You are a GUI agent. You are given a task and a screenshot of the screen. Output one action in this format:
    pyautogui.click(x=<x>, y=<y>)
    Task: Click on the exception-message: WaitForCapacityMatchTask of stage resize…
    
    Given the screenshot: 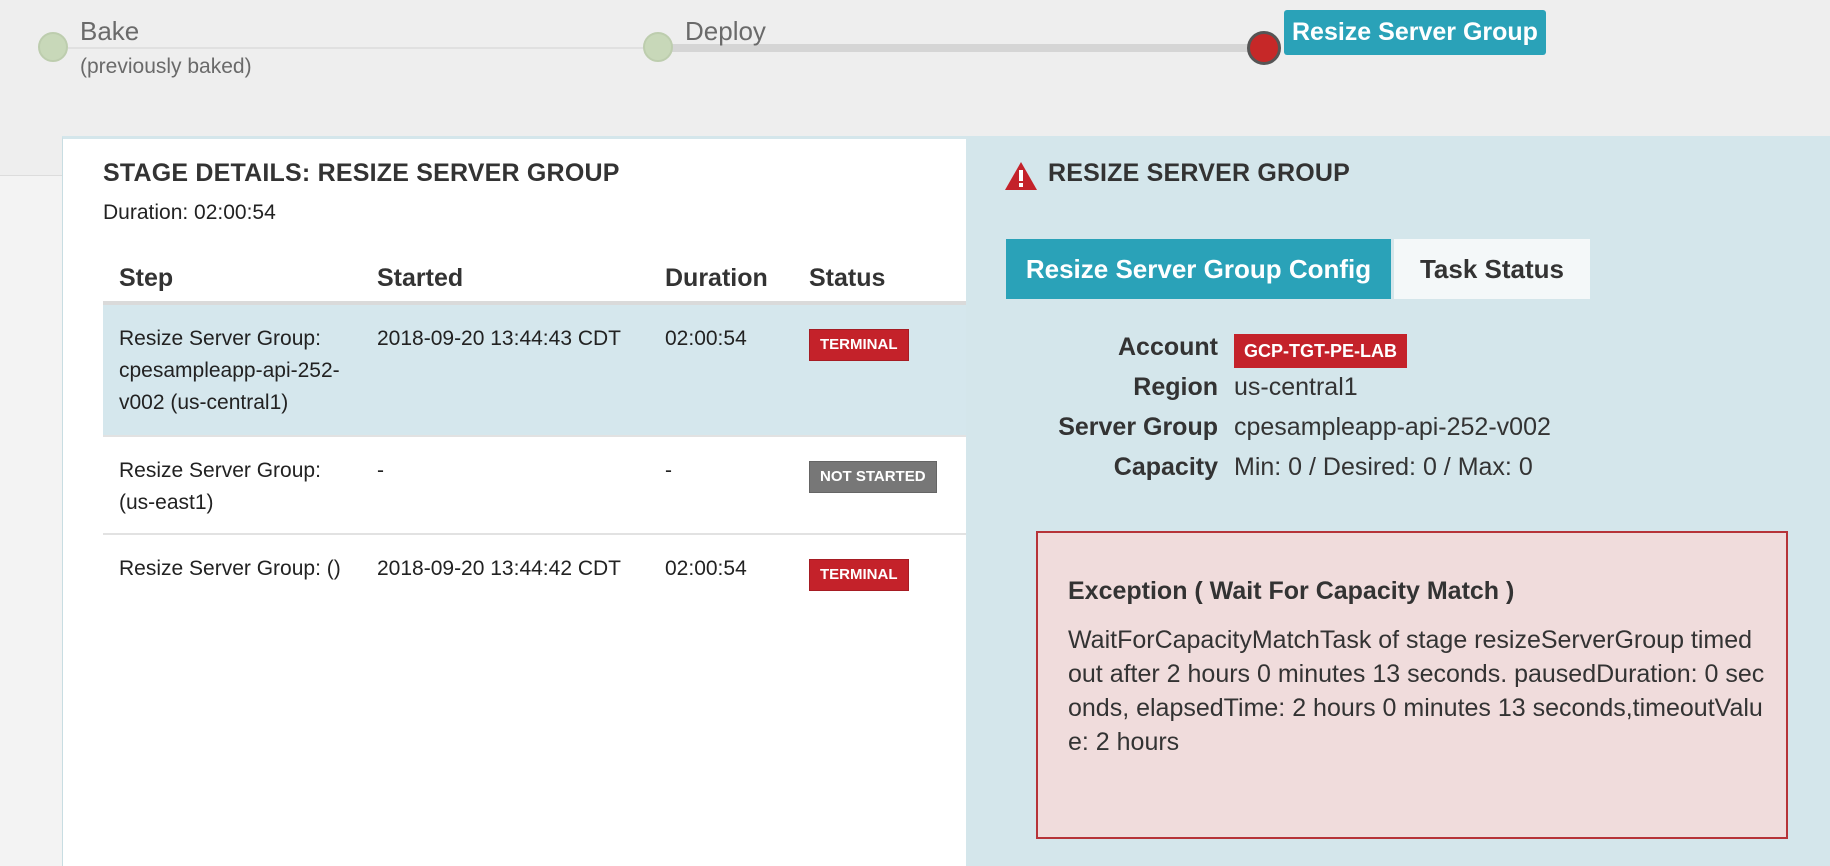 What is the action you would take?
    pyautogui.click(x=1416, y=691)
    